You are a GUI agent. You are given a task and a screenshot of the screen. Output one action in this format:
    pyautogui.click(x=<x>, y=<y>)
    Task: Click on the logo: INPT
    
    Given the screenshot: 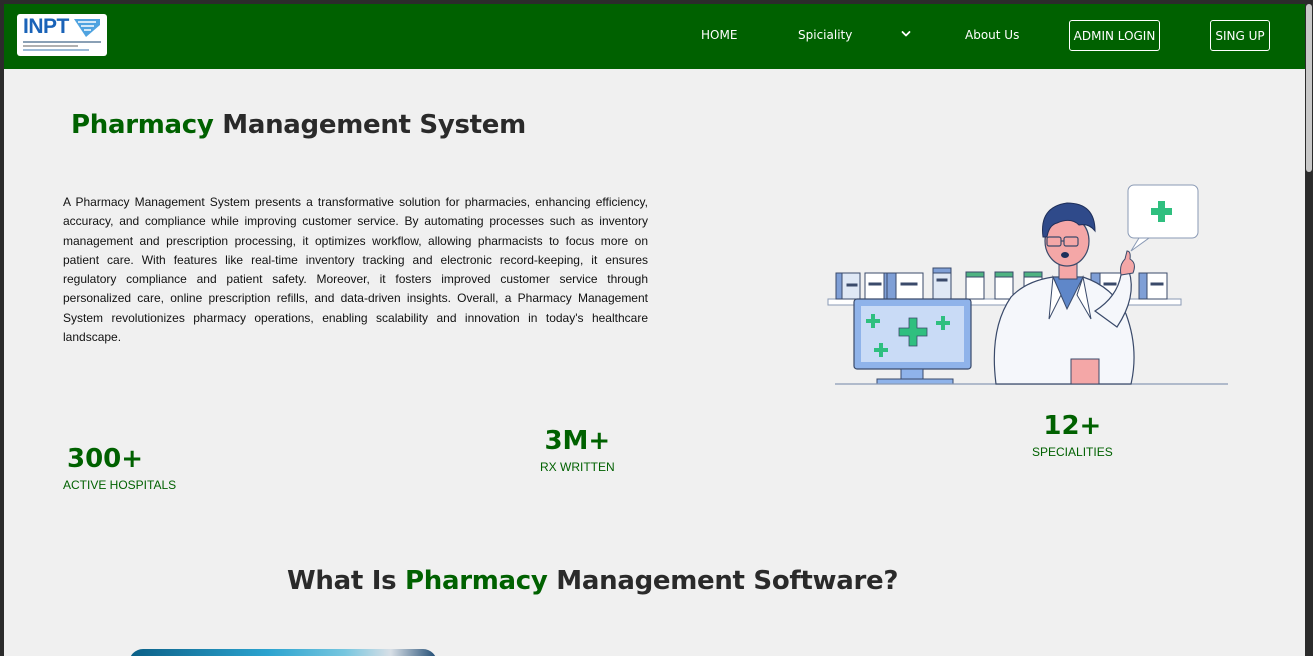 What is the action you would take?
    pyautogui.click(x=62, y=35)
    